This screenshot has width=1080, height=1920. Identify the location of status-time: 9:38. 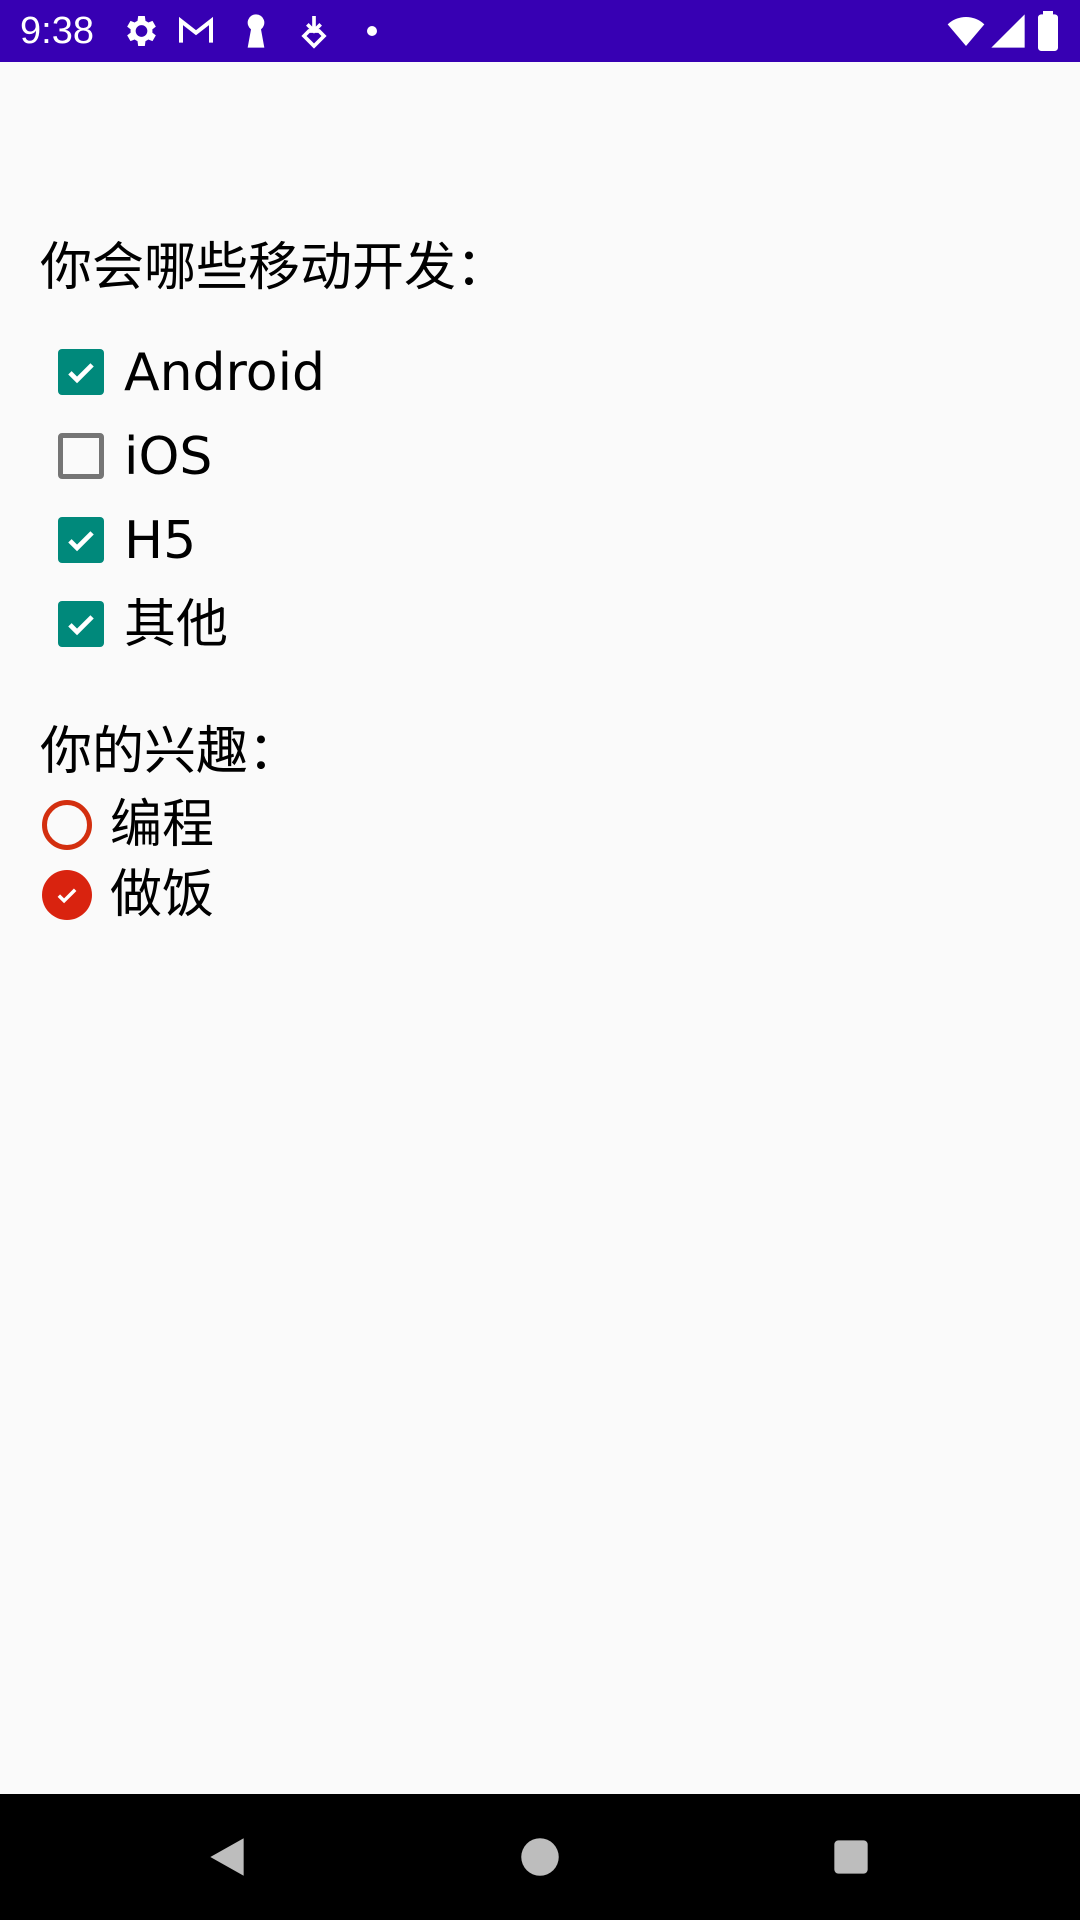
(57, 31).